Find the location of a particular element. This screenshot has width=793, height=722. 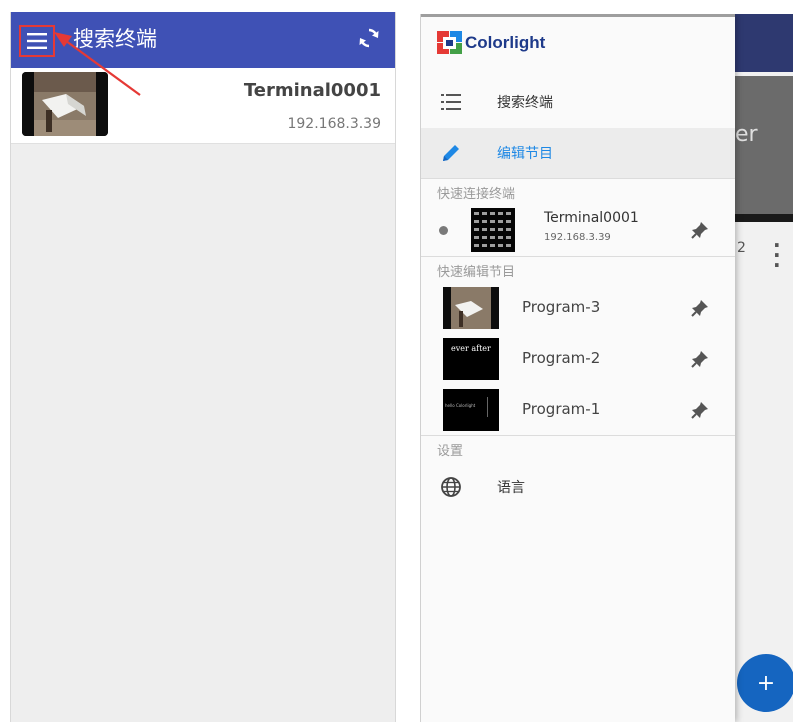

hamburger-icon is located at coordinates (37, 41).